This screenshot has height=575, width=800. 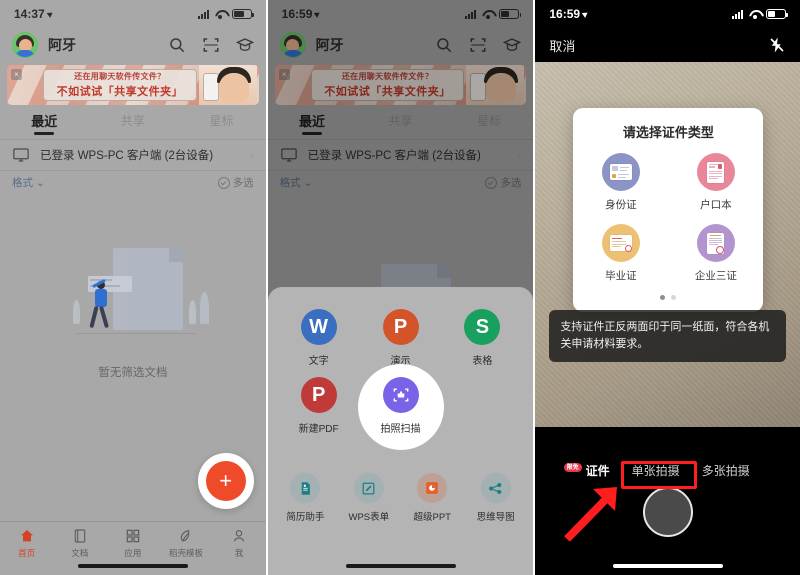 What do you see at coordinates (495, 517) in the screenshot?
I see `tool-label: 思维导图` at bounding box center [495, 517].